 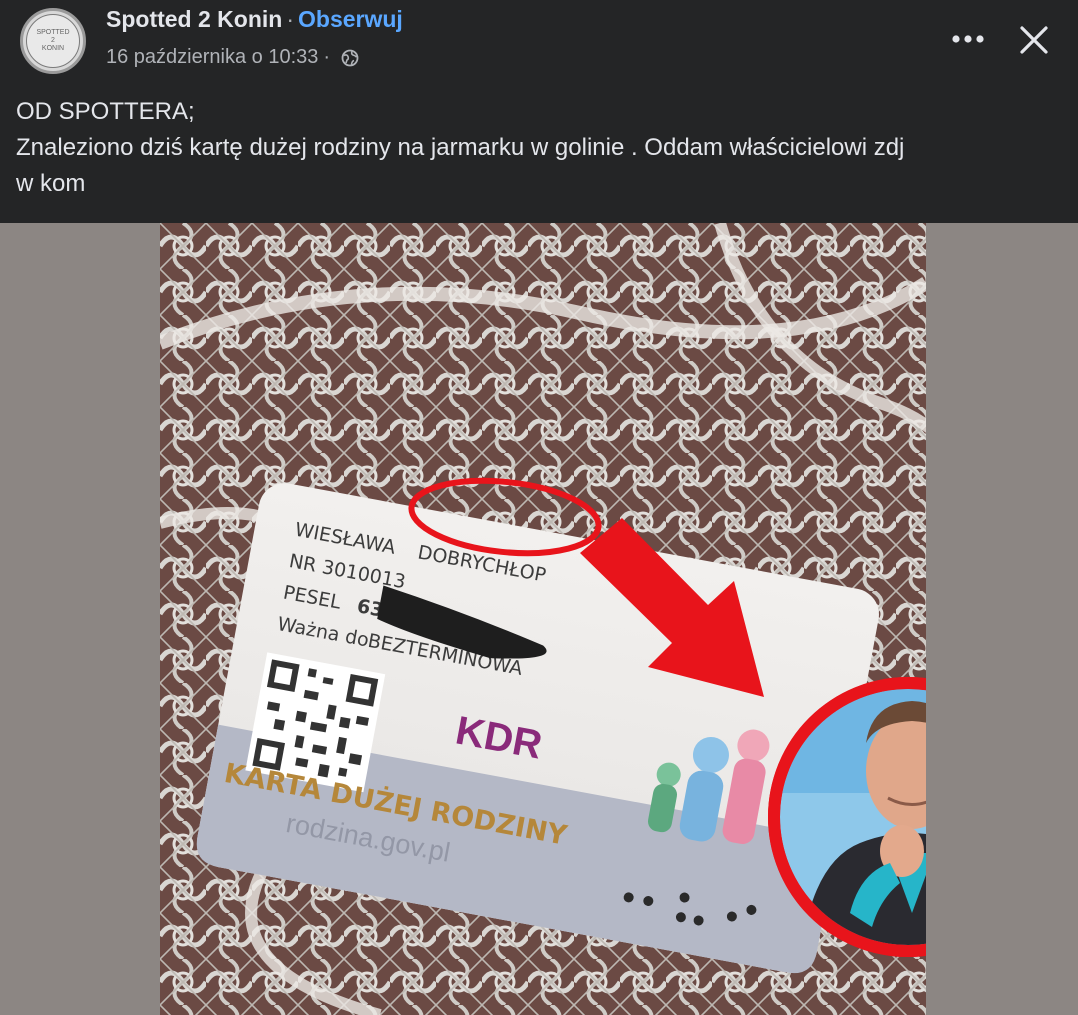 What do you see at coordinates (51, 183) in the screenshot?
I see `post-line-3: w kom` at bounding box center [51, 183].